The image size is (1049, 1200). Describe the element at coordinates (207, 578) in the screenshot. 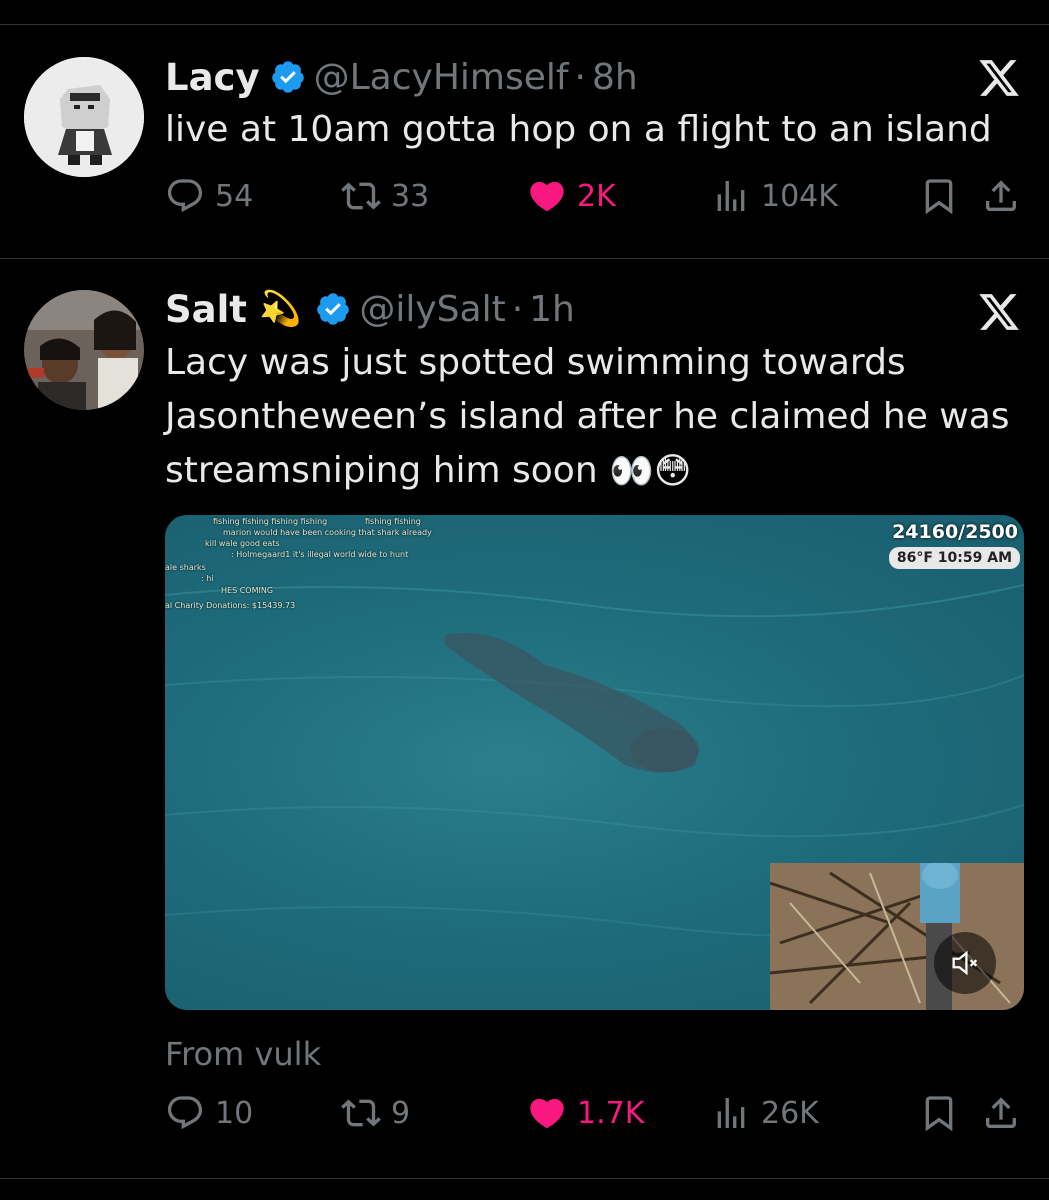

I see `chat-line: : hi` at that location.